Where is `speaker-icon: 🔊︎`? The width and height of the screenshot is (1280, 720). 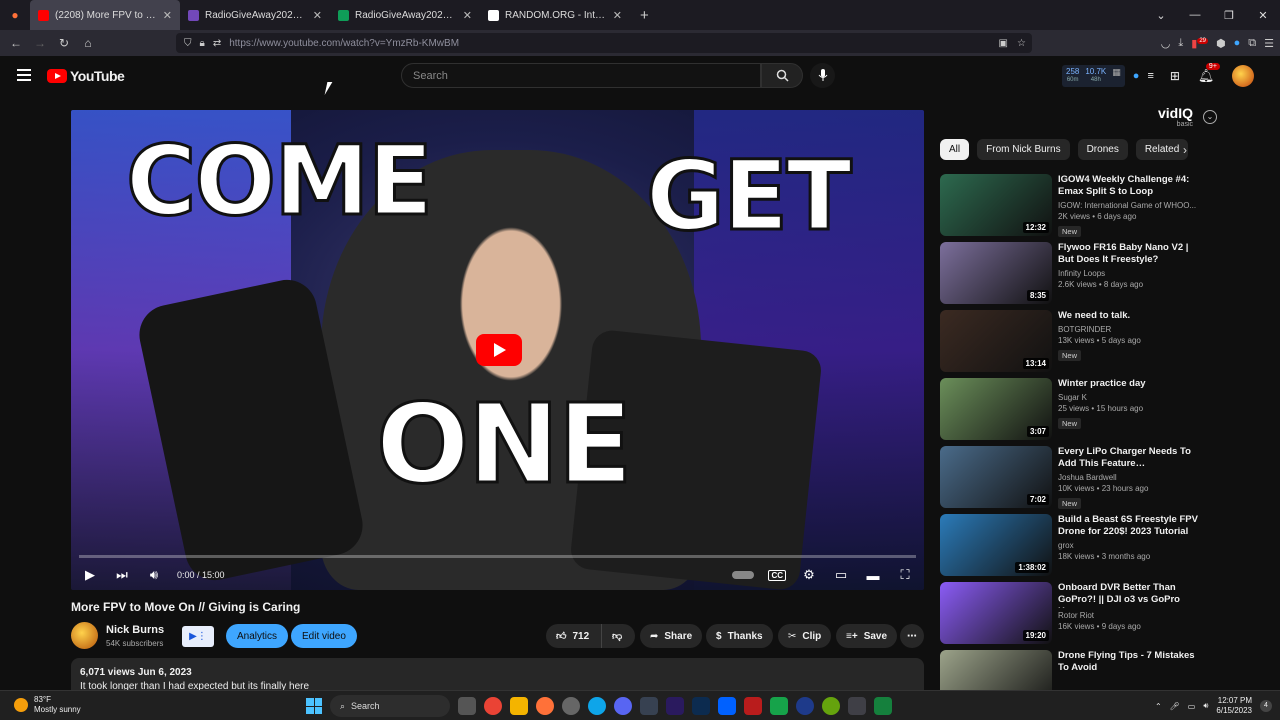
speaker-icon: 🔊︎ is located at coordinates (1205, 706).